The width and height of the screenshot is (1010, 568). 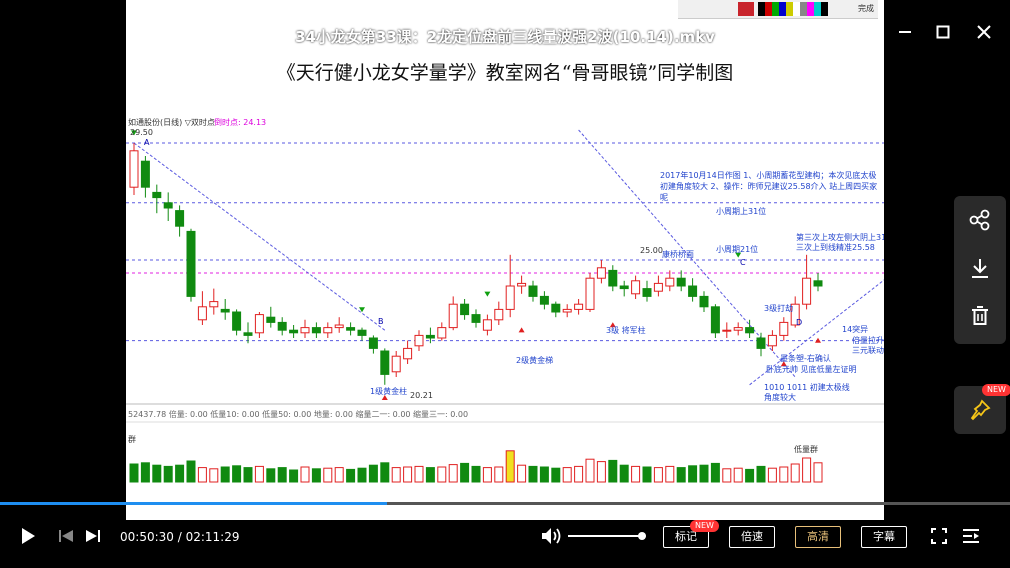 What do you see at coordinates (743, 262) in the screenshot?
I see `letter-c: C` at bounding box center [743, 262].